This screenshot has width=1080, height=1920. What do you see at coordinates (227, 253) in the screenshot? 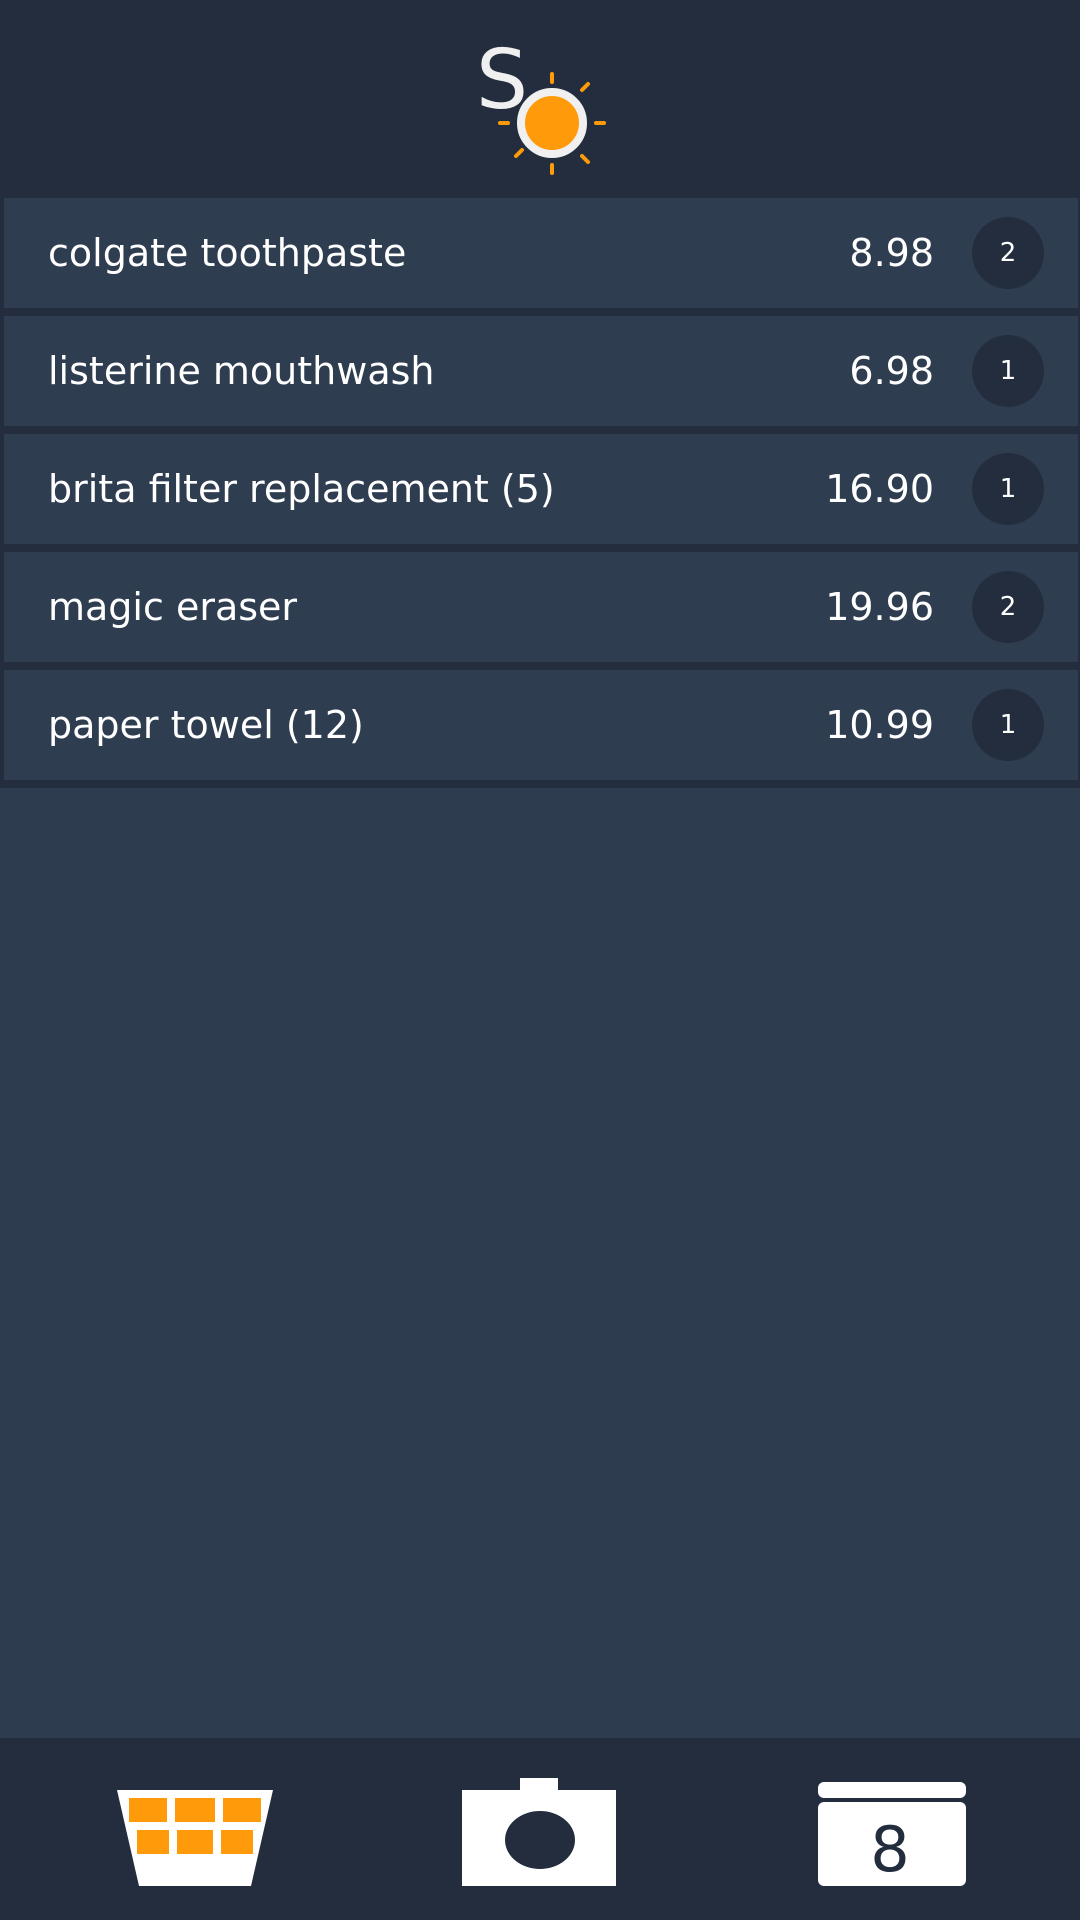
I see `item-name: colgate toothpaste` at bounding box center [227, 253].